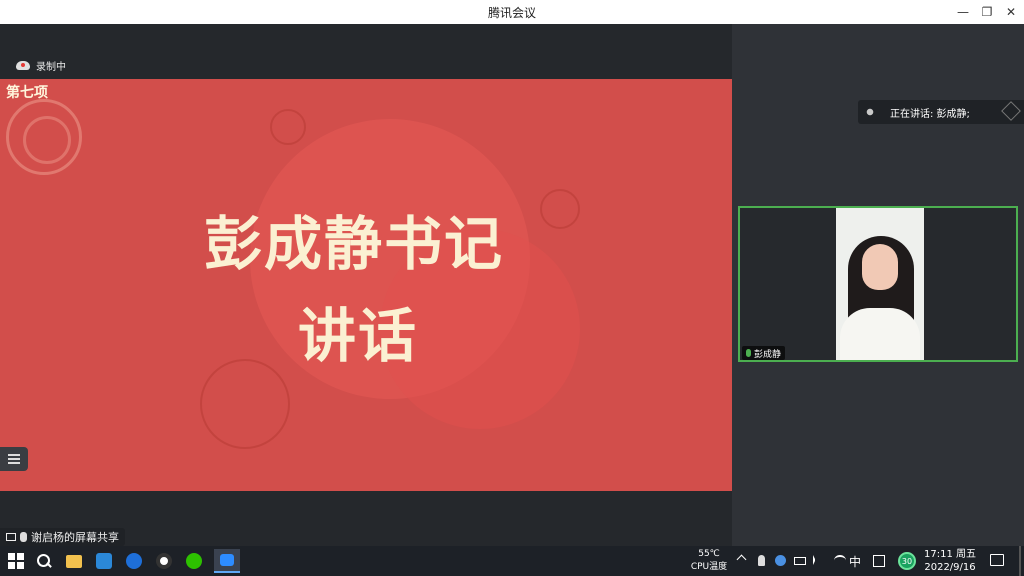 Image resolution: width=1024 pixels, height=576 pixels. I want to click on slide-sequence-label: 第七项, so click(27, 93).